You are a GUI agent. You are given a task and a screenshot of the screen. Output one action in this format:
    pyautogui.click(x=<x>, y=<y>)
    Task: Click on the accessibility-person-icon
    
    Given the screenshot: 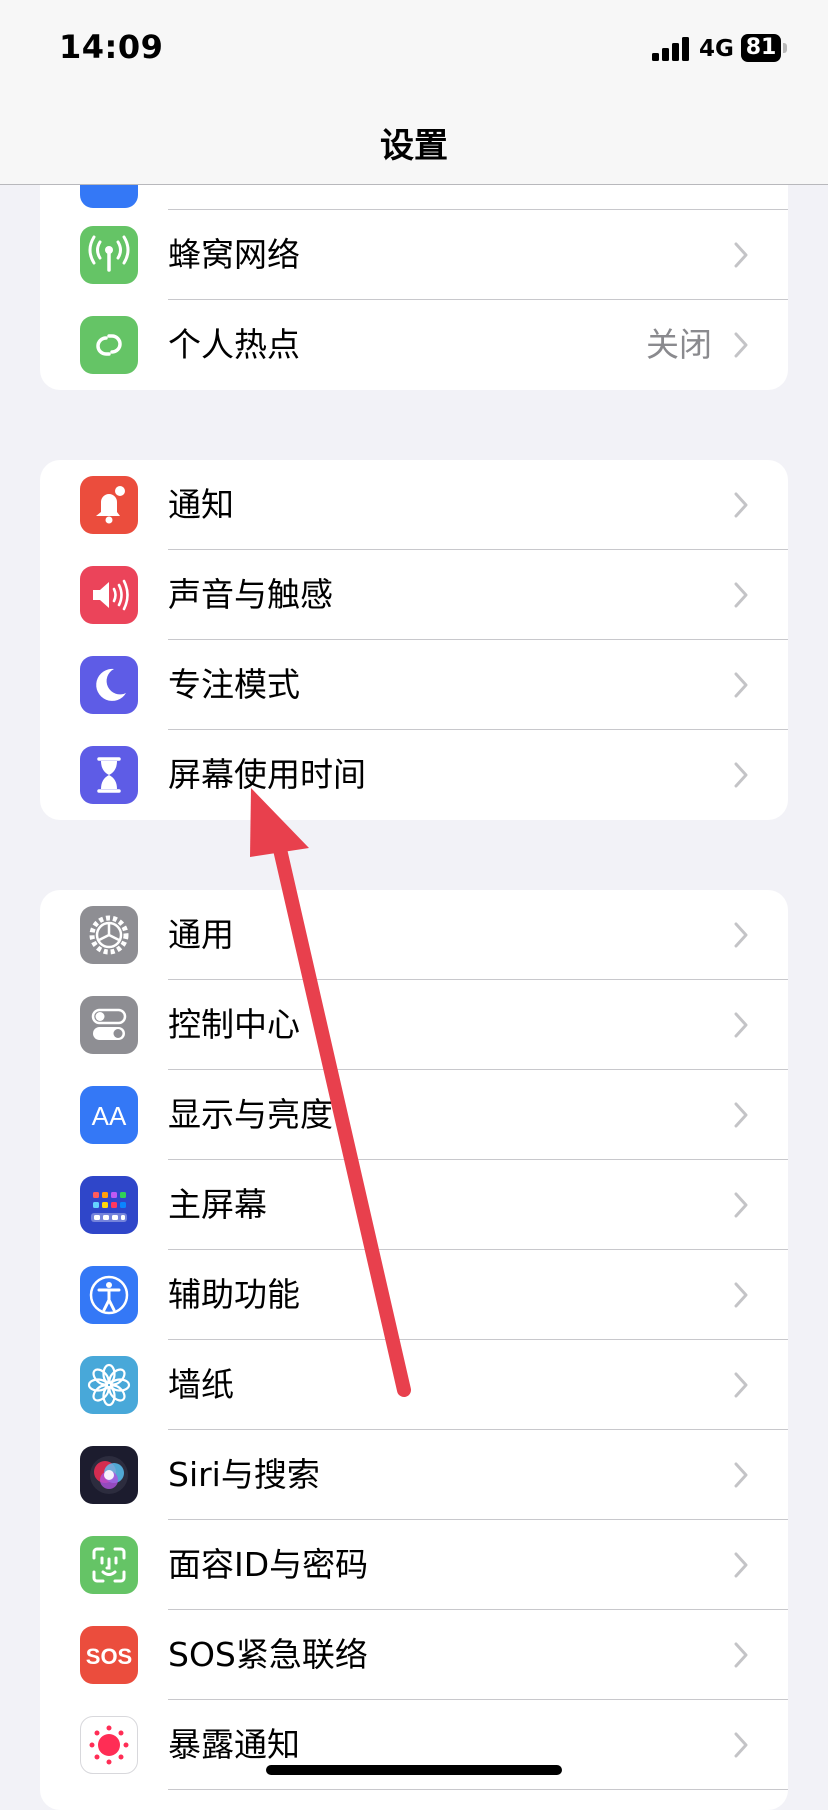 What is the action you would take?
    pyautogui.click(x=109, y=1295)
    